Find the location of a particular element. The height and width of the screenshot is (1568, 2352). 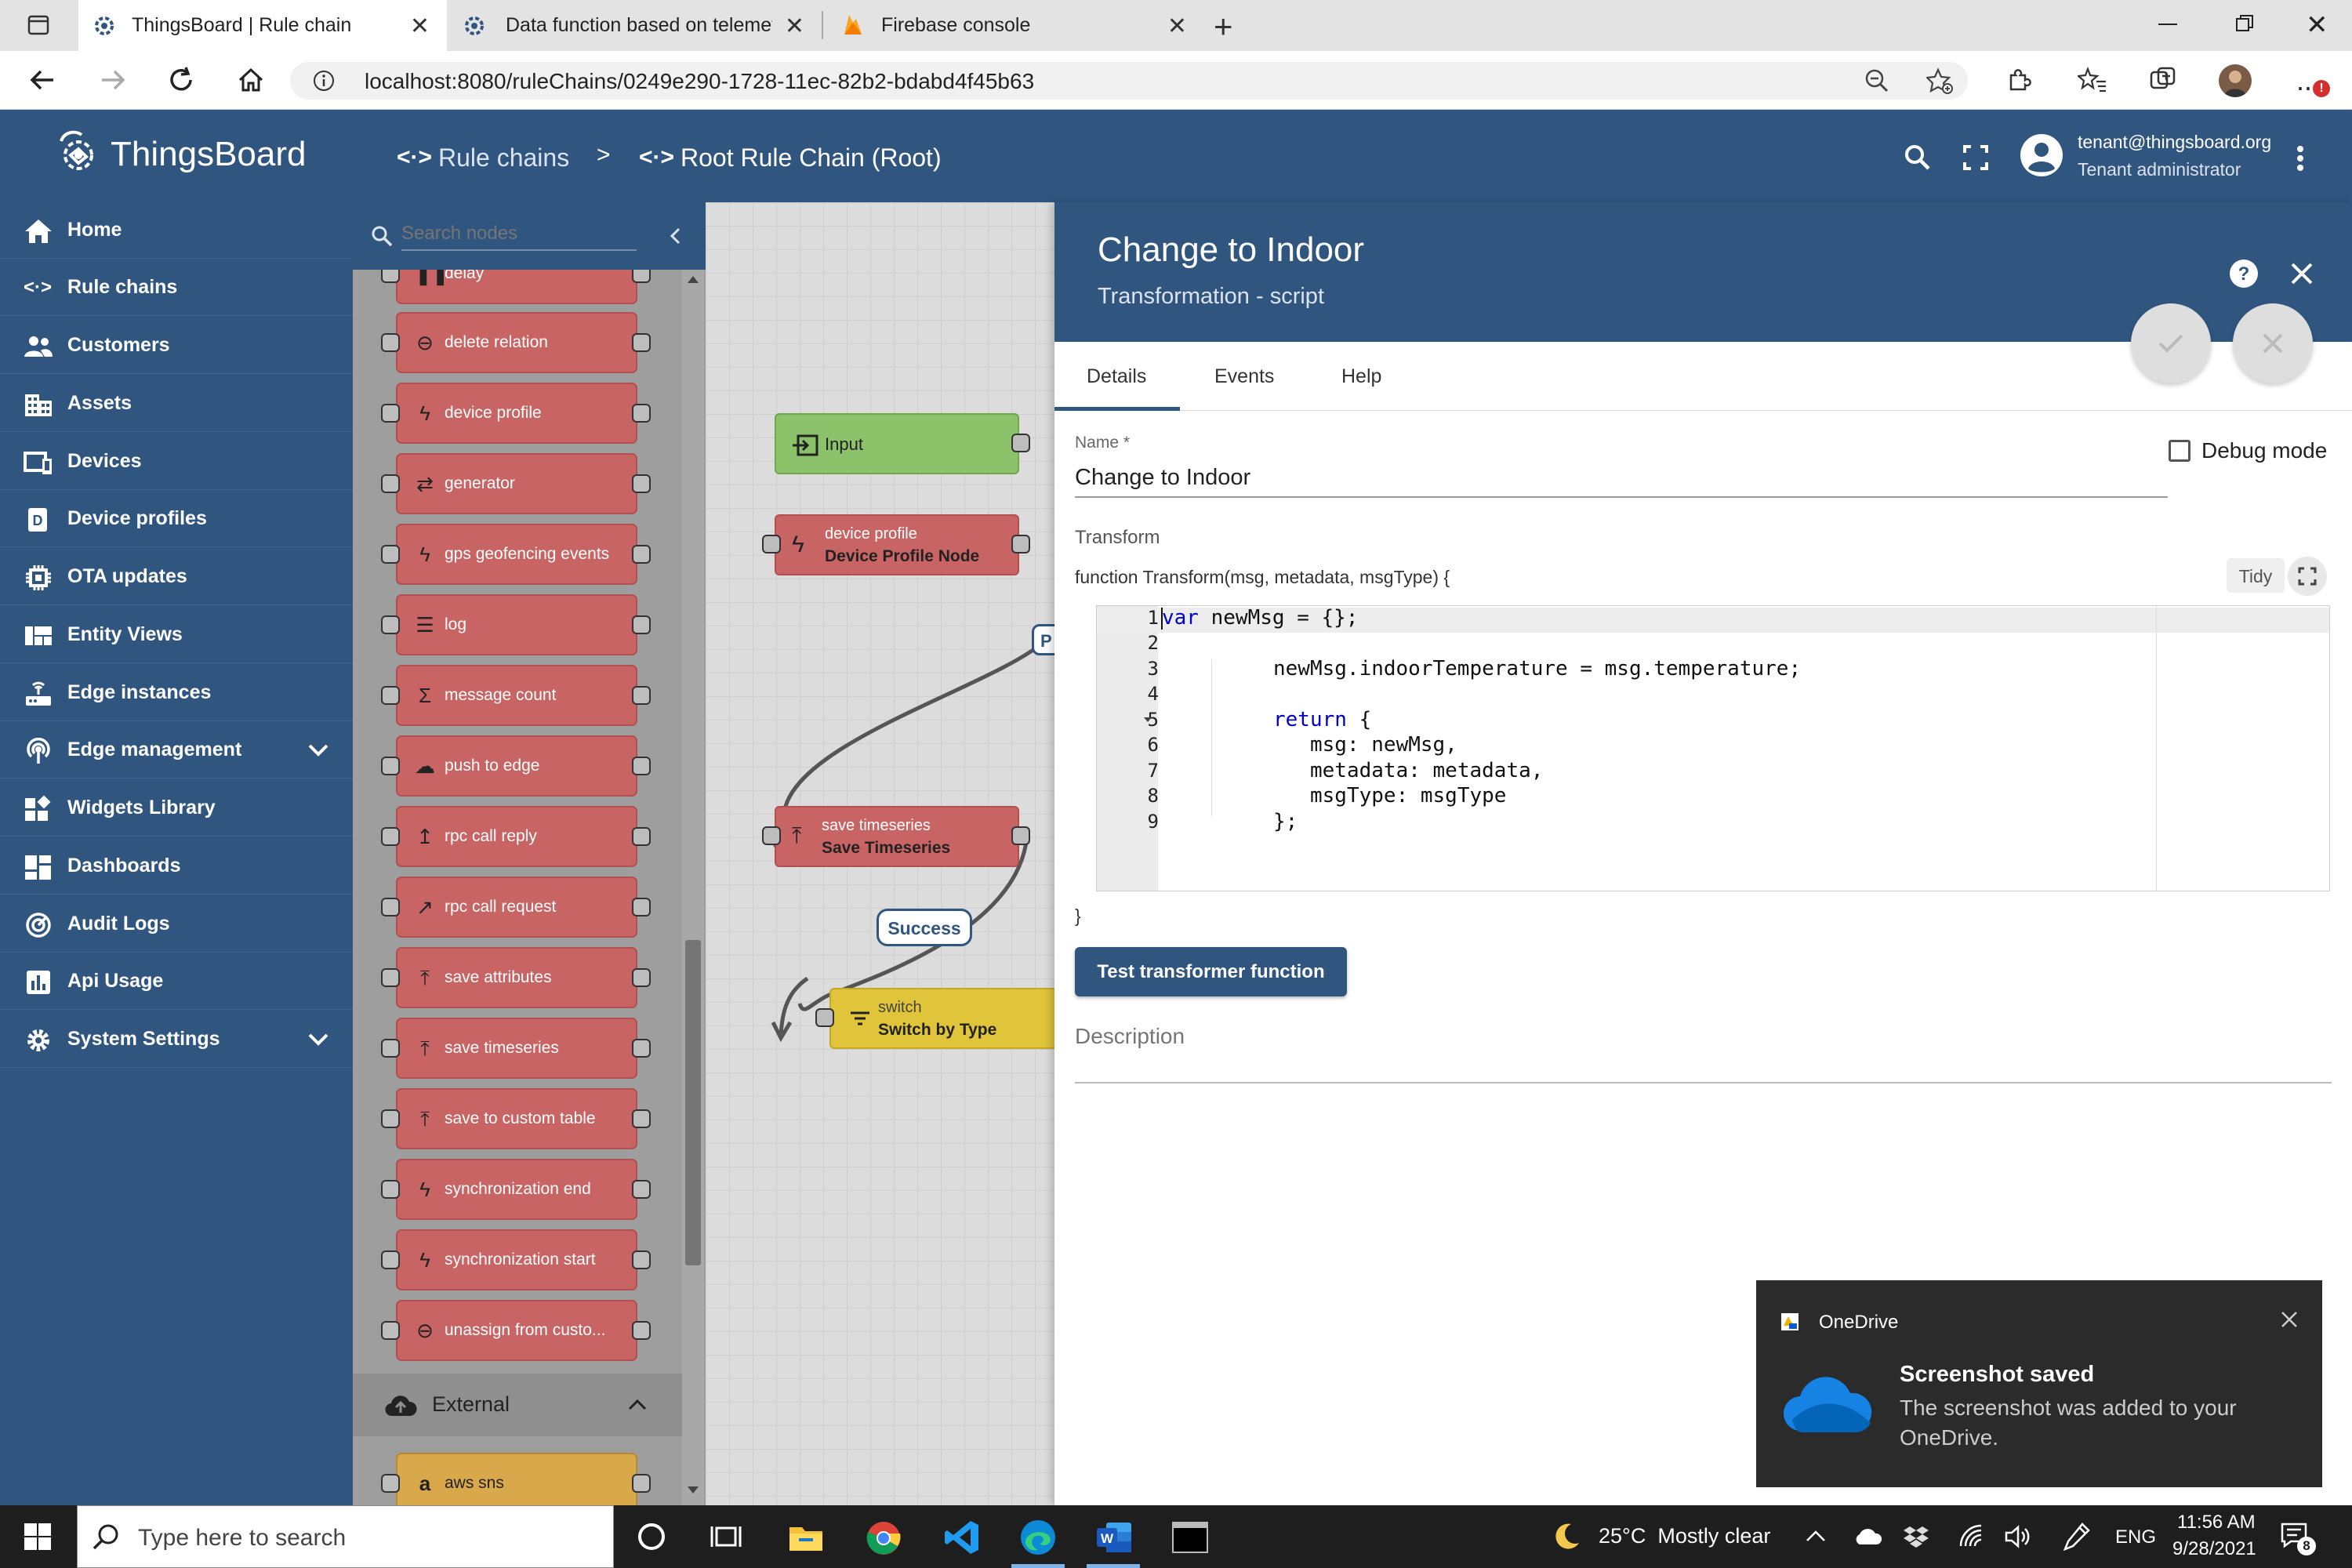

node-save-timeseries: ⤒ save timeseries is located at coordinates (516, 1048).